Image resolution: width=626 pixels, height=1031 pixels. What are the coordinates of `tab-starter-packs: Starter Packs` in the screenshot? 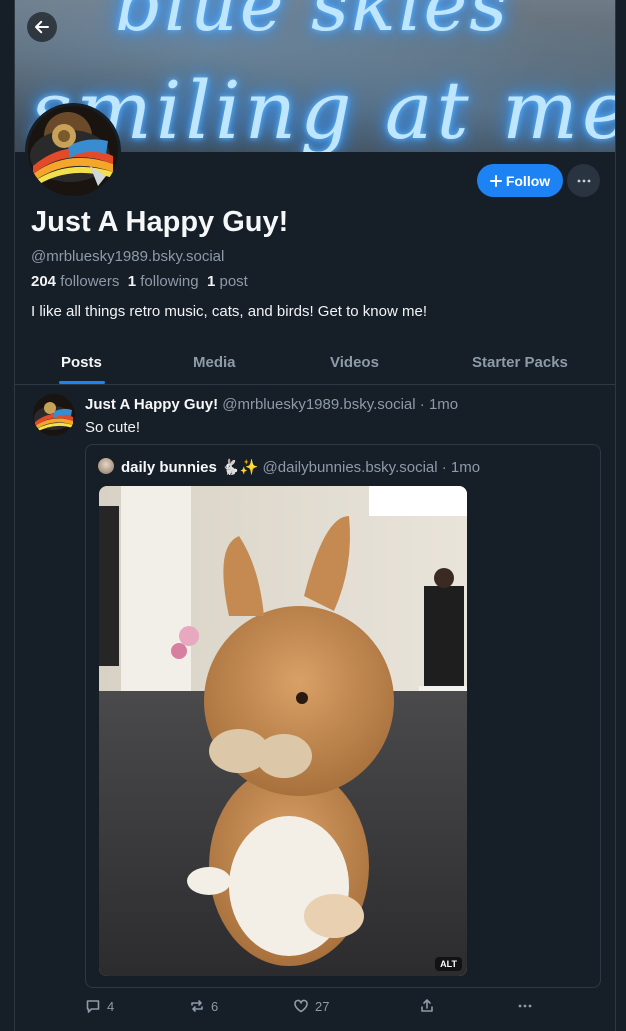 It's located at (520, 362).